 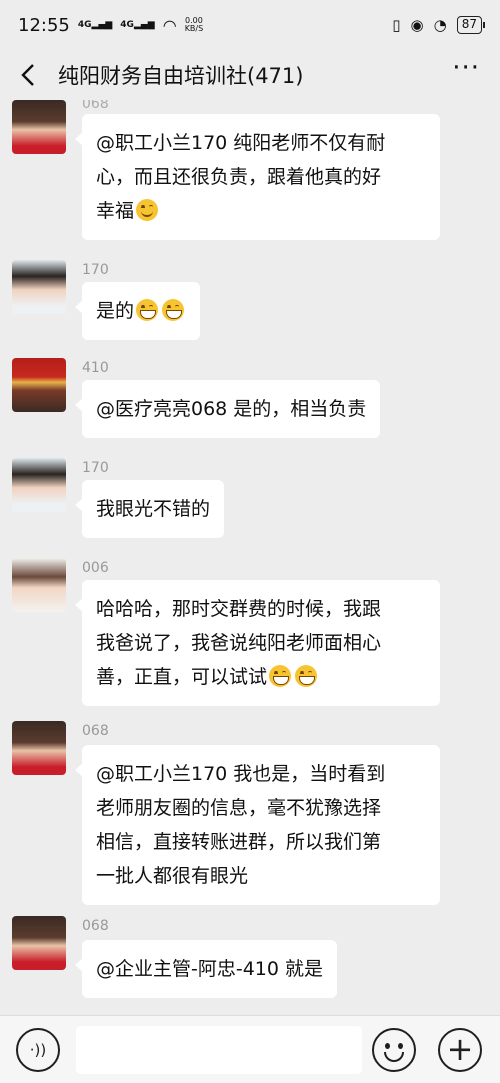 What do you see at coordinates (239, 177) in the screenshot?
I see `message-text: 心，而且还很负责，跟着他真的好` at bounding box center [239, 177].